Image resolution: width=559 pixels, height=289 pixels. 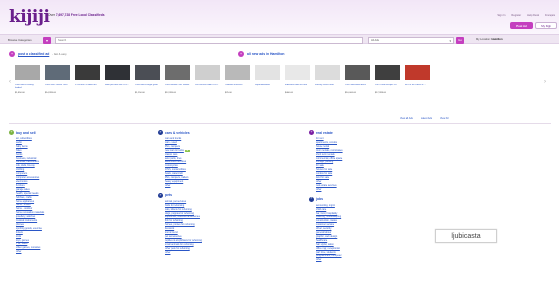 I want to click on subcategory-label: bikes, so click(x=19, y=150).